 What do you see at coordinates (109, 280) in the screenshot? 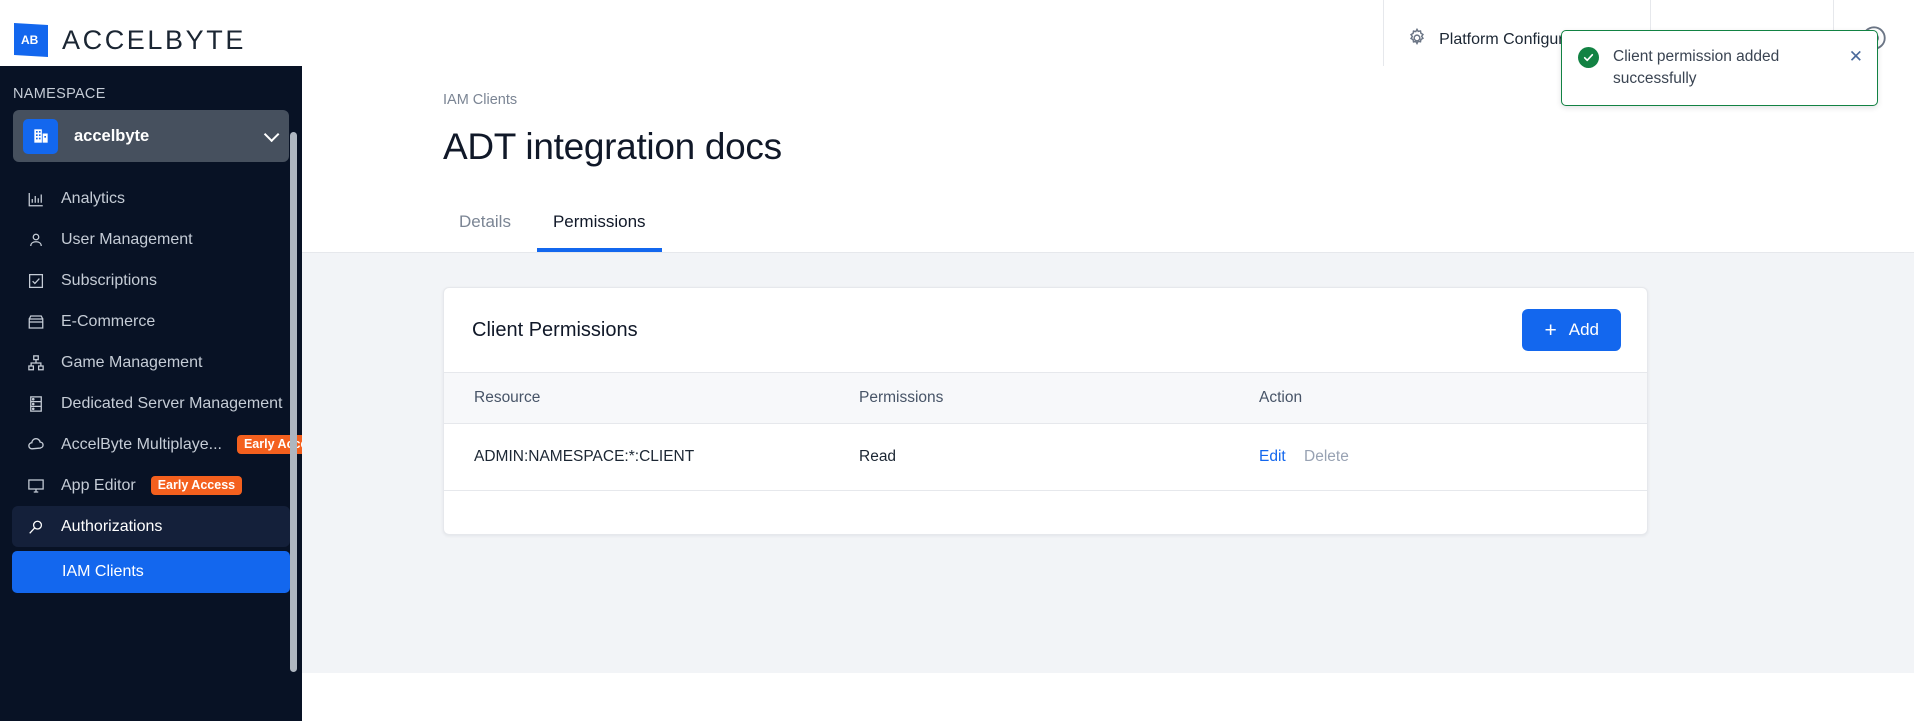
I see `sidebar-item-label: Subscriptions` at bounding box center [109, 280].